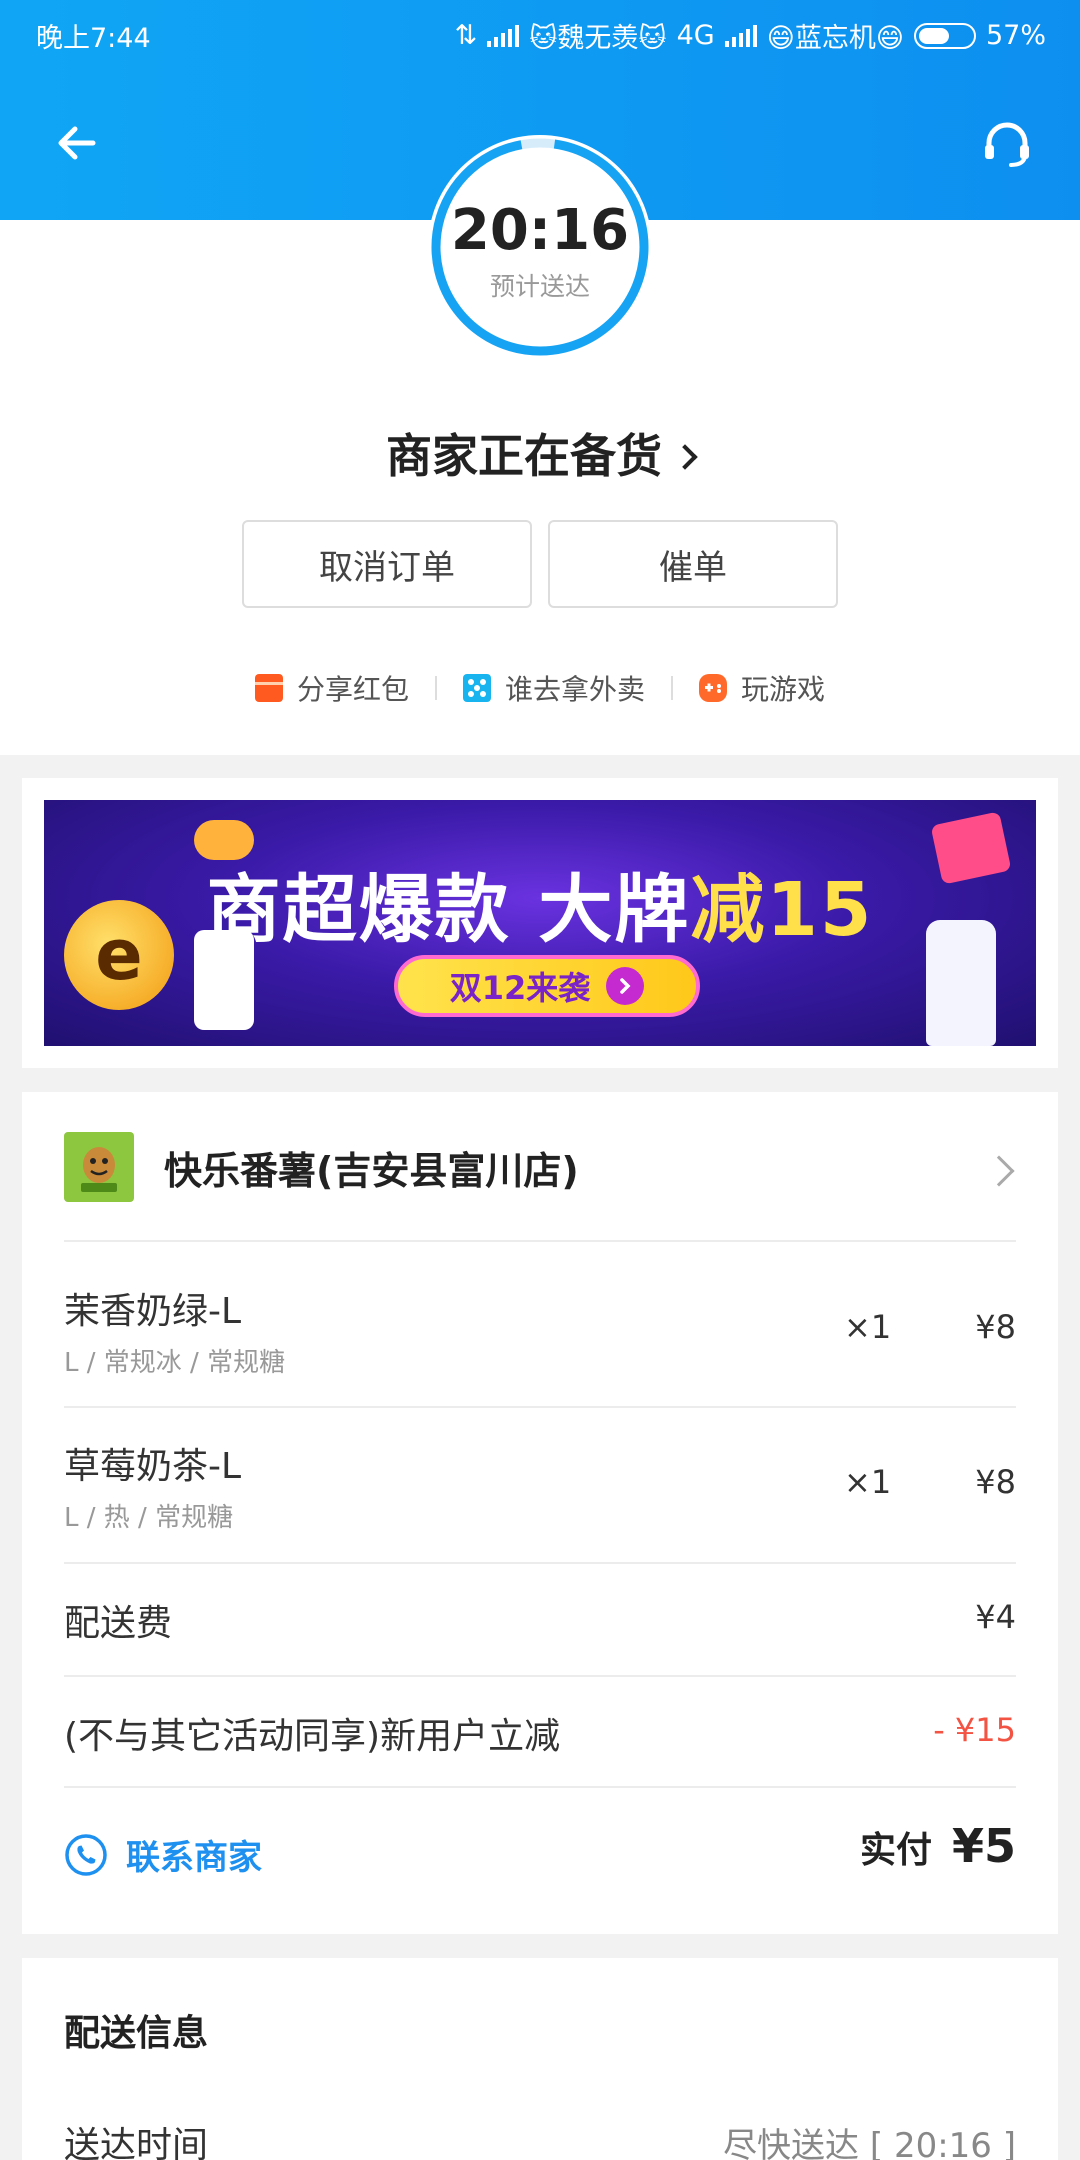 This screenshot has width=1080, height=2160. What do you see at coordinates (268, 688) in the screenshot?
I see `red-envelope-icon` at bounding box center [268, 688].